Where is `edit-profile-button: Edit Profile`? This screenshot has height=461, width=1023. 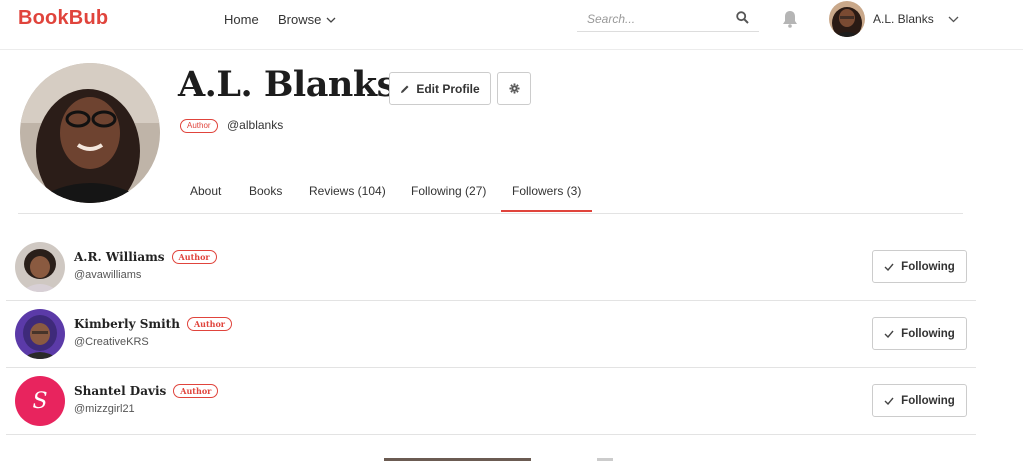 edit-profile-button: Edit Profile is located at coordinates (440, 88).